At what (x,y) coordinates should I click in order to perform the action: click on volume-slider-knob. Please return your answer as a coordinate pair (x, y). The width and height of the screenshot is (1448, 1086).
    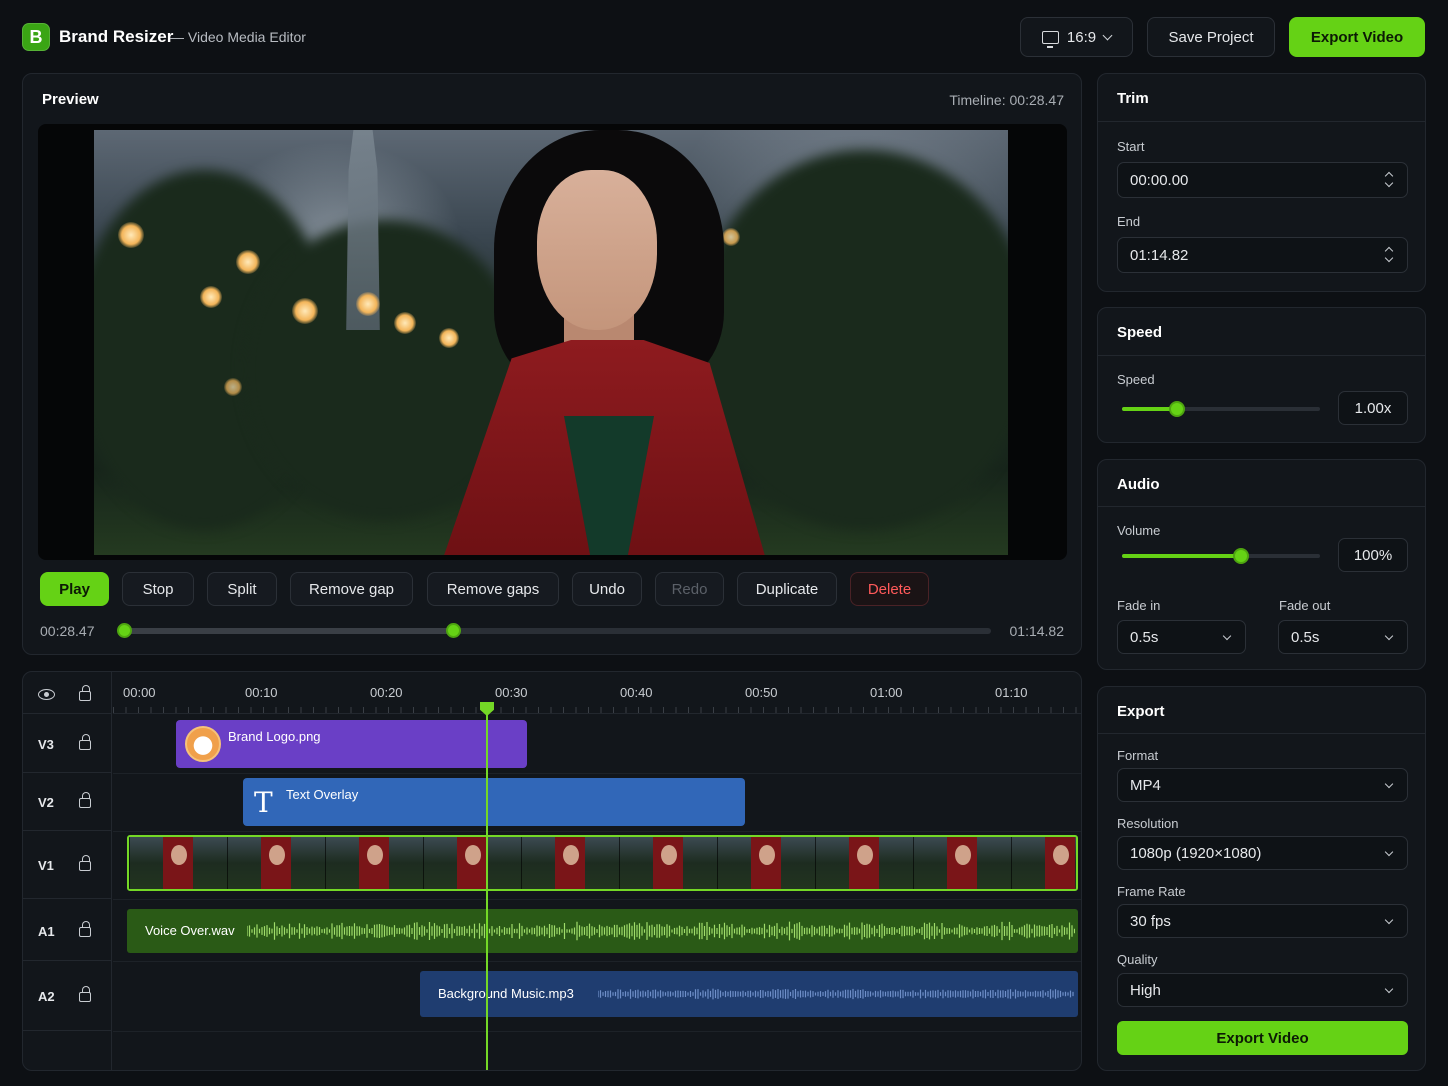
    Looking at the image, I should click on (1241, 556).